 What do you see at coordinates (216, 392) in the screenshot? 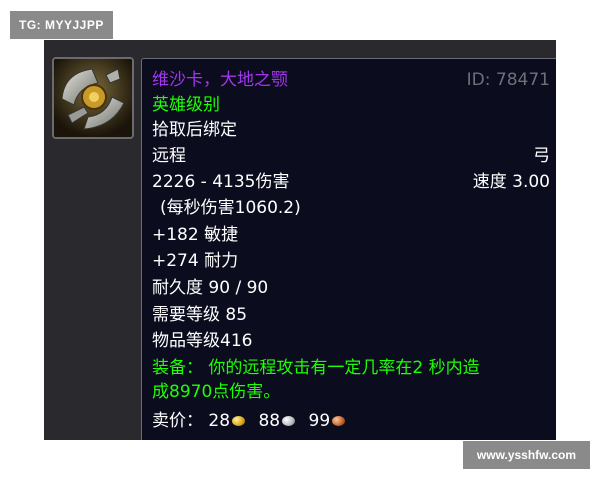
I see `item-equip-effect-line2: 成8970点伤害。` at bounding box center [216, 392].